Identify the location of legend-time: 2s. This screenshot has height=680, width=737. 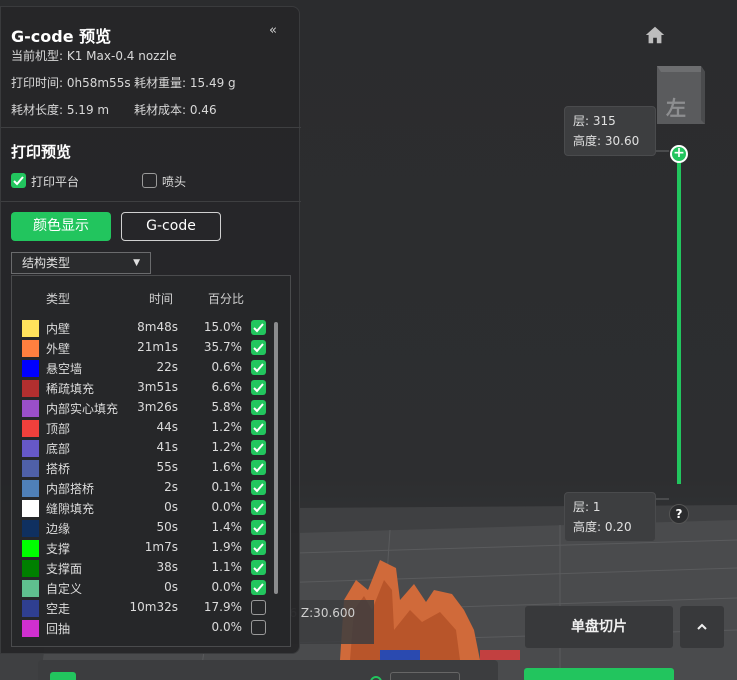
(171, 487).